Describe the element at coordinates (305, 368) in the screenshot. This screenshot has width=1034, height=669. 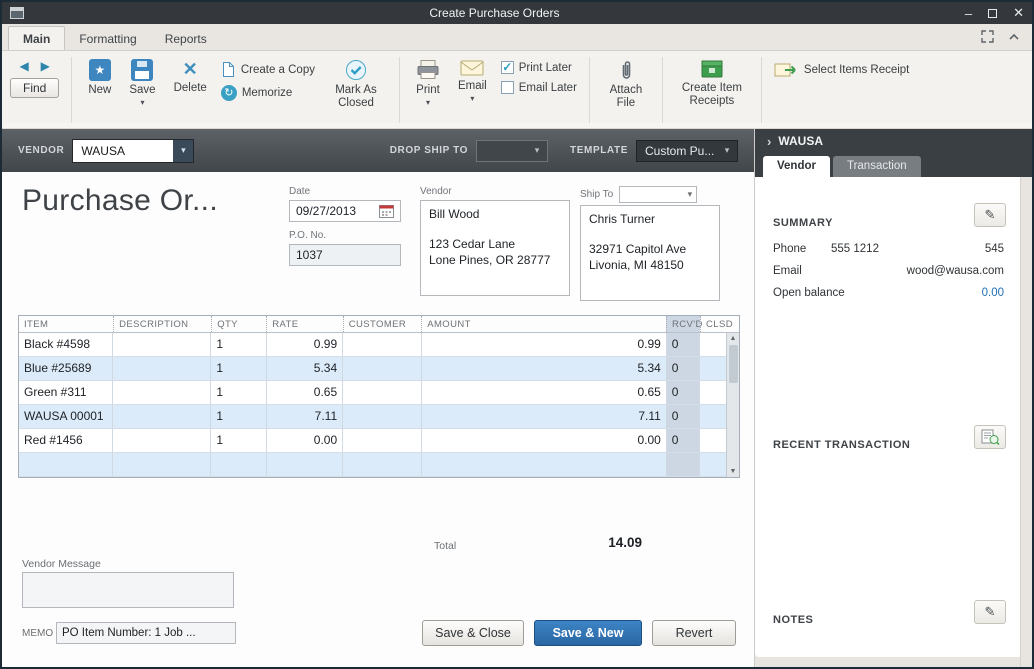
I see `cell-rate: 5.34` at that location.